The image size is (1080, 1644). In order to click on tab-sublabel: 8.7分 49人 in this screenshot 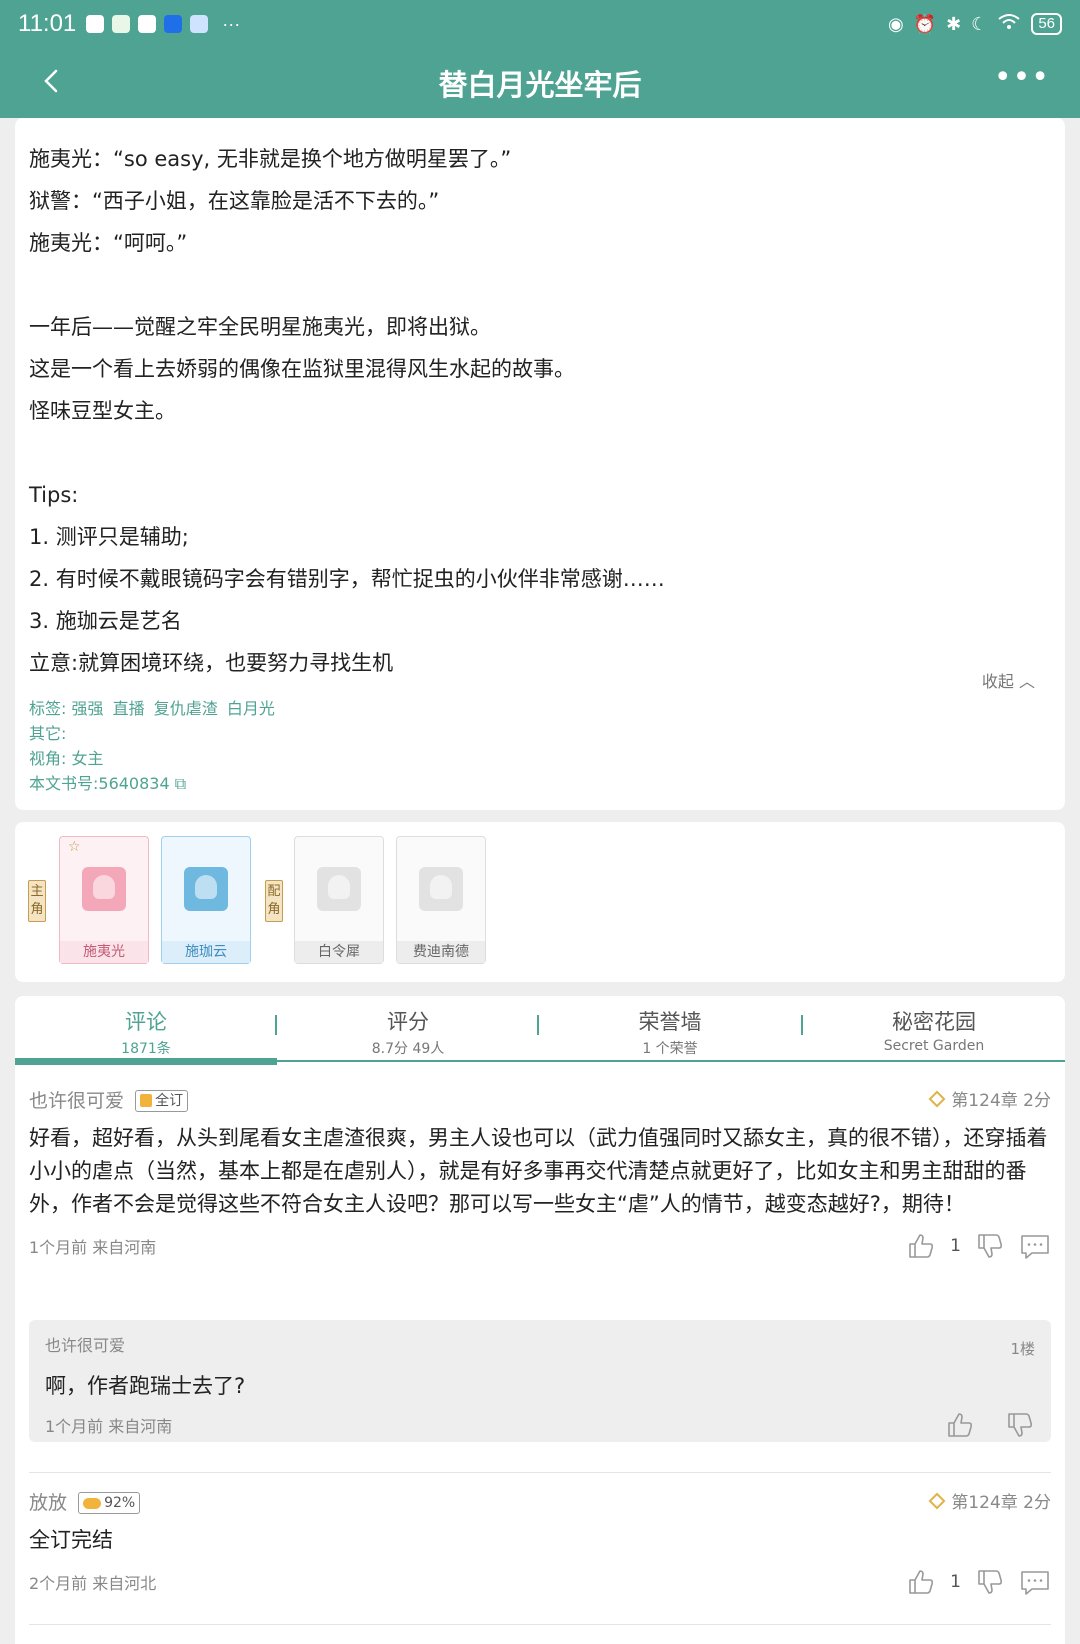, I will do `click(408, 1049)`.